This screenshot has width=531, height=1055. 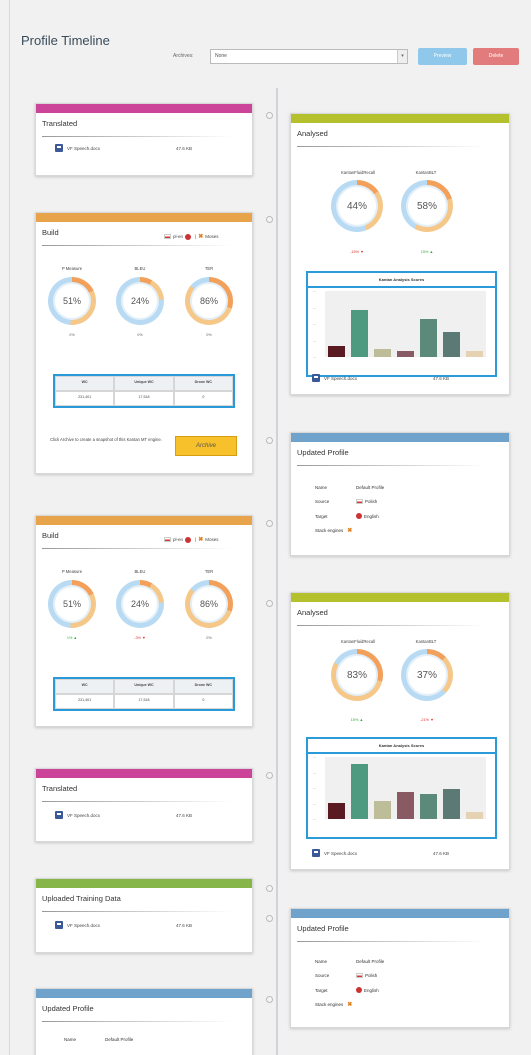 I want to click on chevron-down-icon: ▾, so click(x=402, y=56).